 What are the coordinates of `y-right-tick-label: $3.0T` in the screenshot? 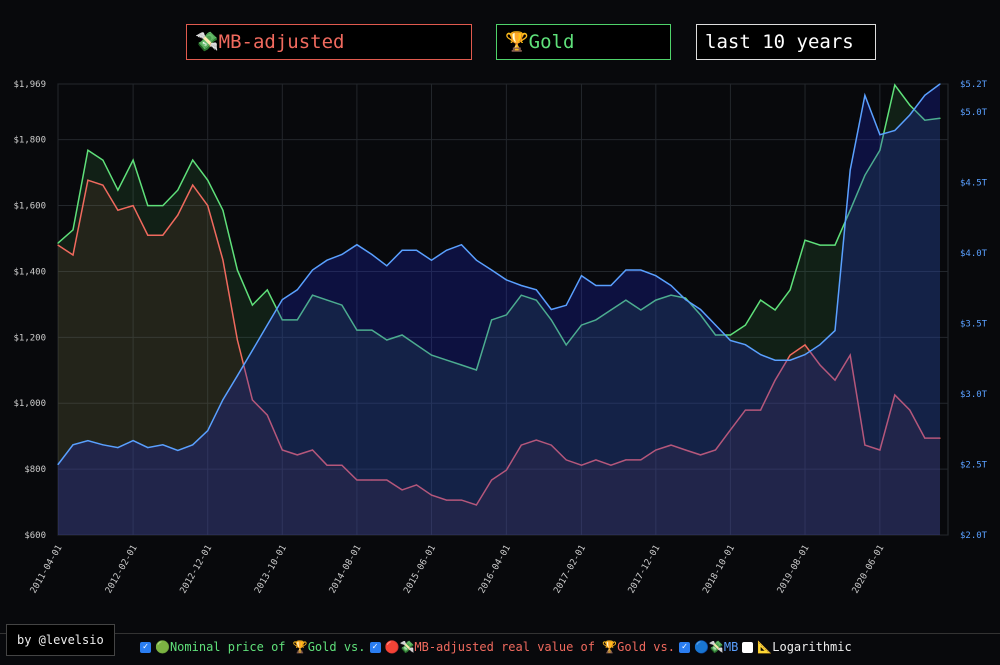 It's located at (974, 395).